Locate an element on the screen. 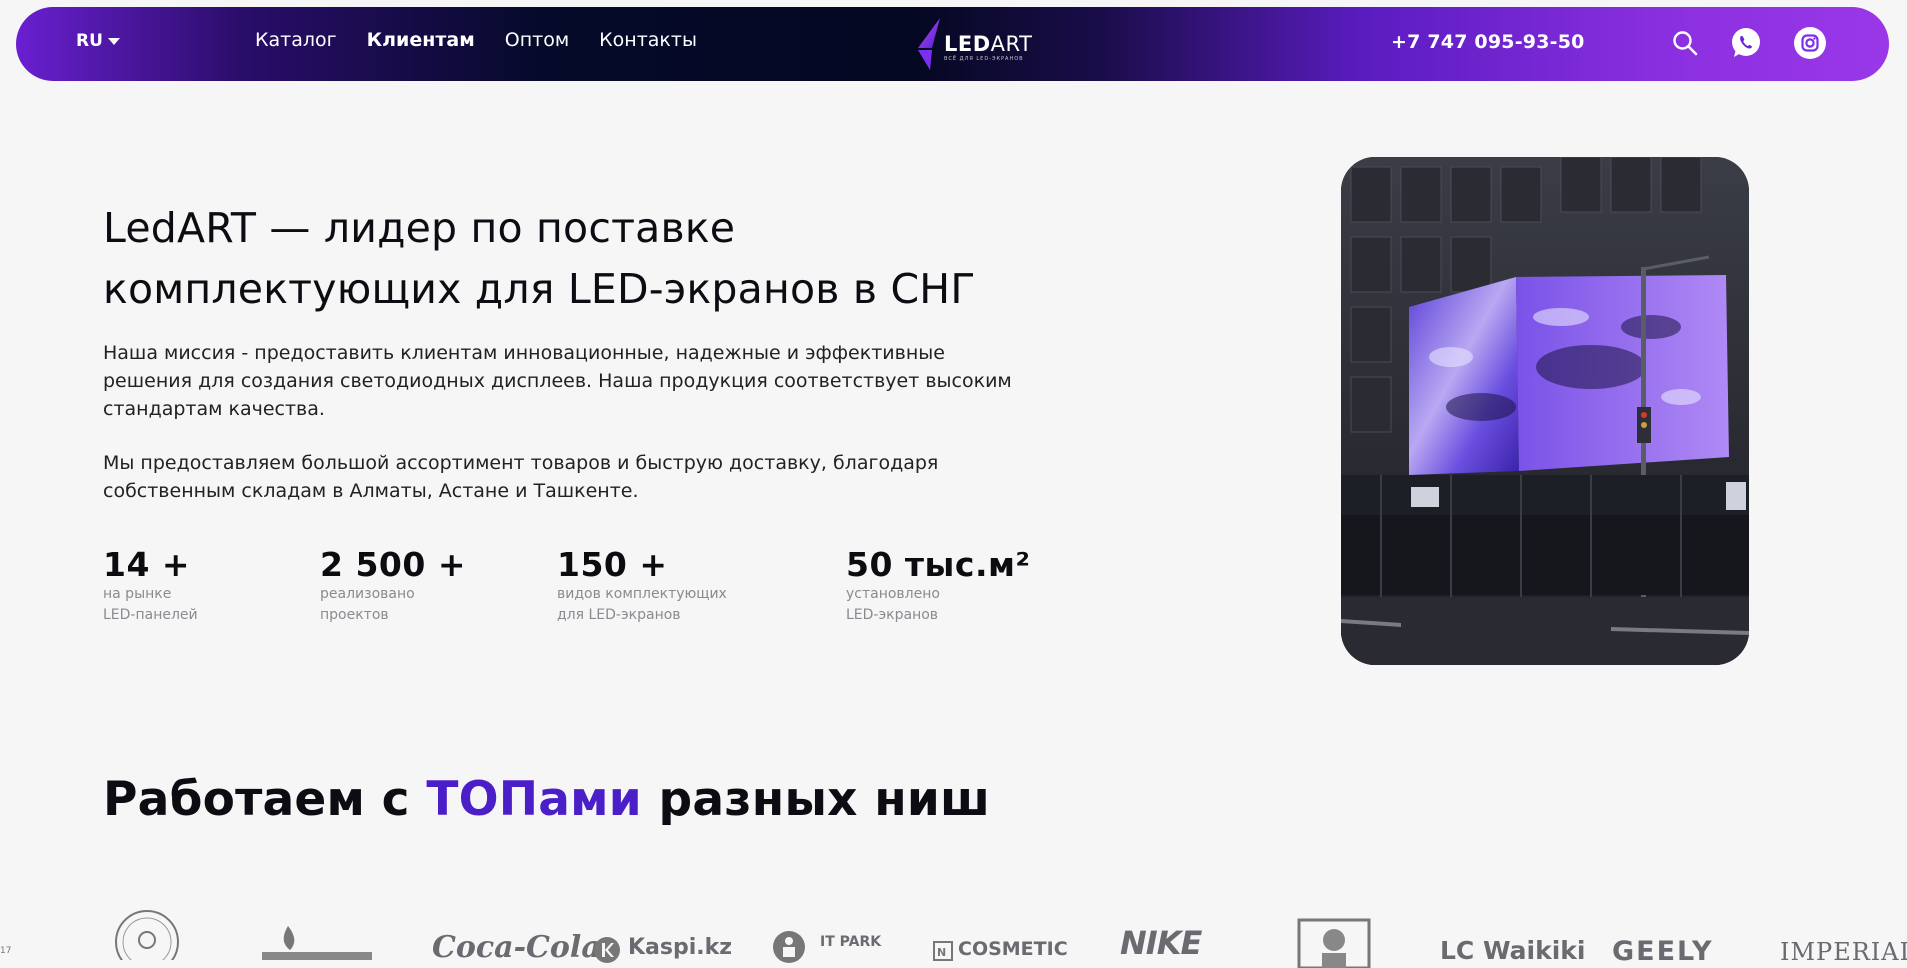  search-button is located at coordinates (1685, 43).